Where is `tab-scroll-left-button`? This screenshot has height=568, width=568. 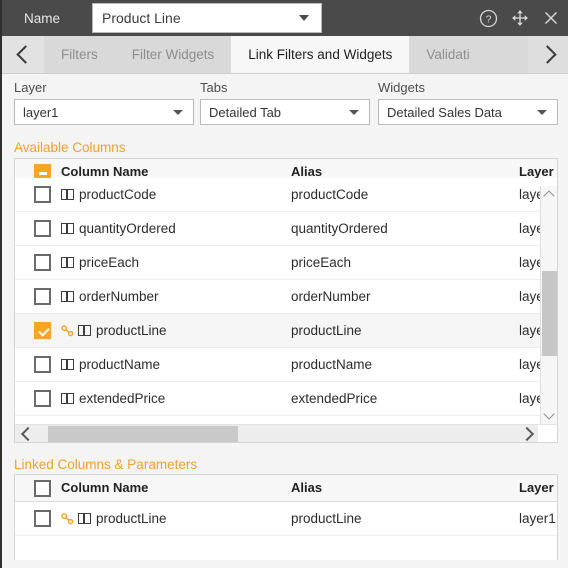
tab-scroll-left-button is located at coordinates (23, 54).